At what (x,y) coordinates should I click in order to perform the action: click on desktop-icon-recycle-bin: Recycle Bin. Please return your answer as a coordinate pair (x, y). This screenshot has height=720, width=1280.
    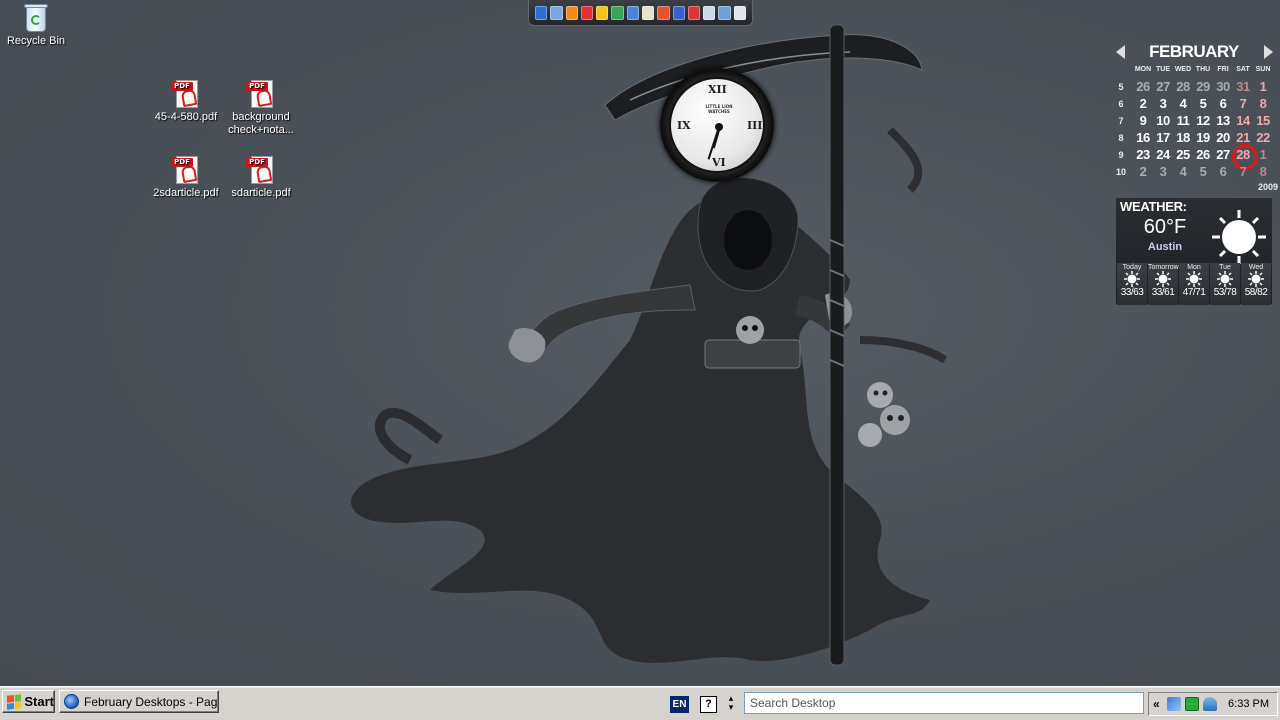
    Looking at the image, I should click on (39, 25).